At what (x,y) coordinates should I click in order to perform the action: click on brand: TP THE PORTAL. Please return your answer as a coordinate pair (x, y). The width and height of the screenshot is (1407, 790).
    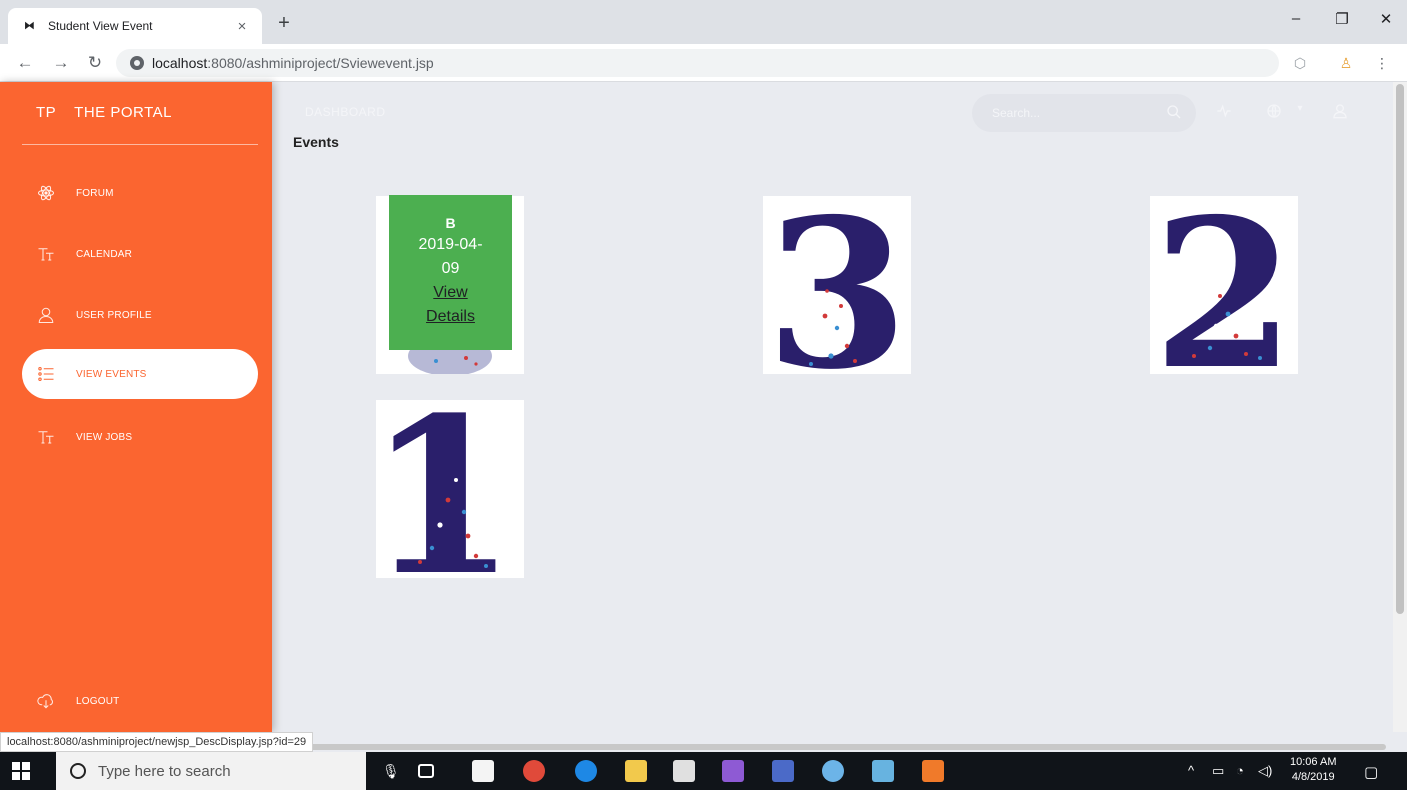
    Looking at the image, I should click on (104, 112).